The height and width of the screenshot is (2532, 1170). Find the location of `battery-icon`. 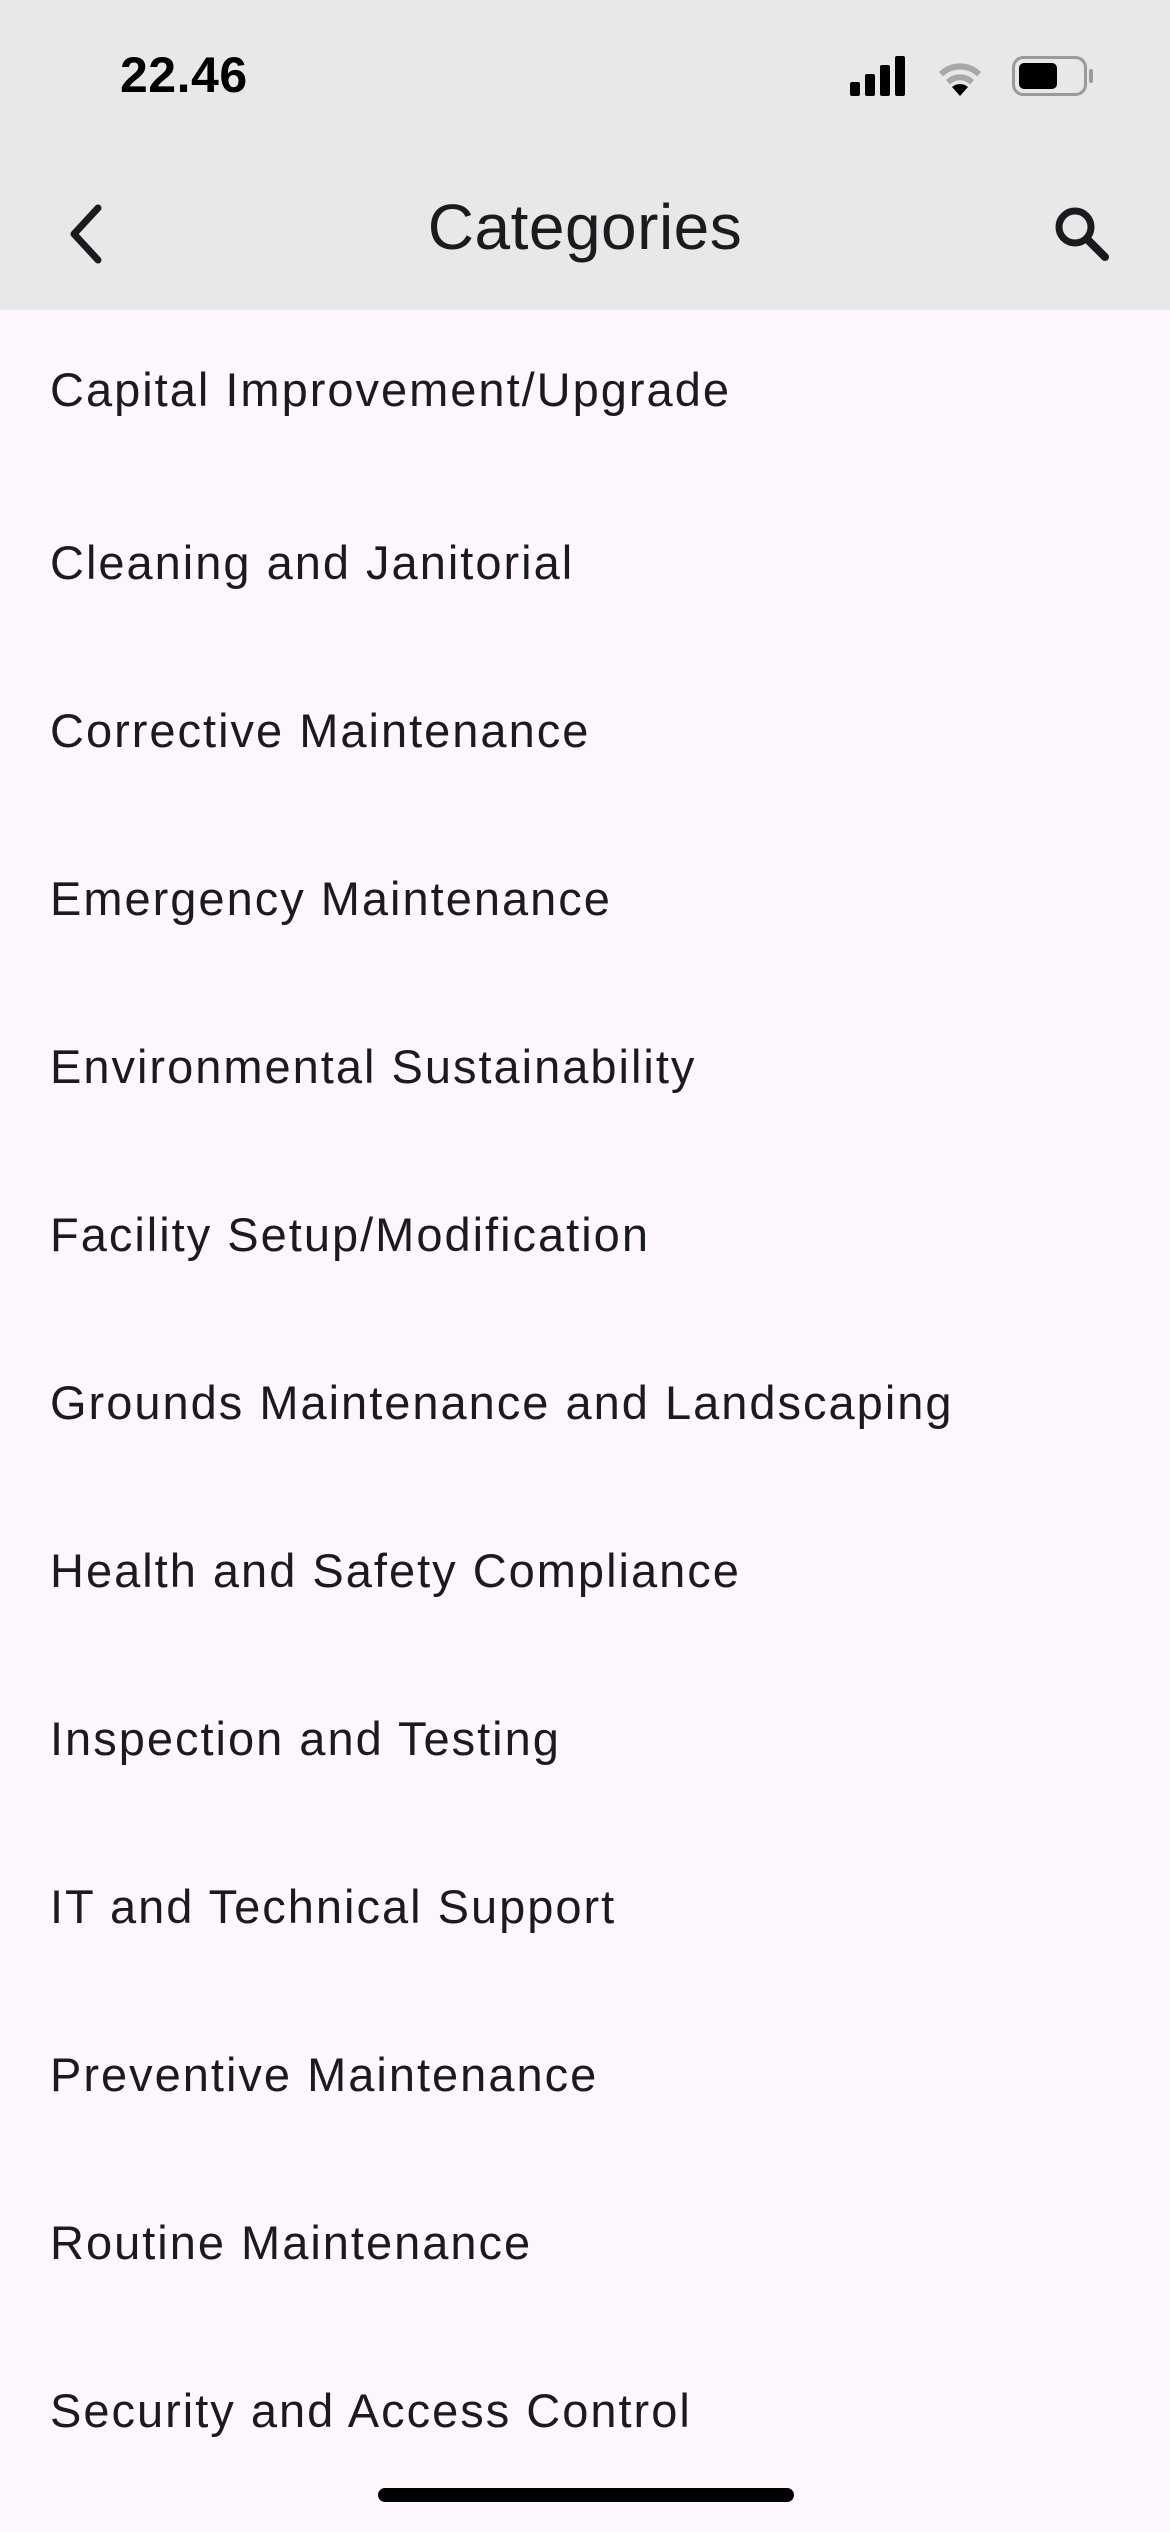

battery-icon is located at coordinates (1053, 78).